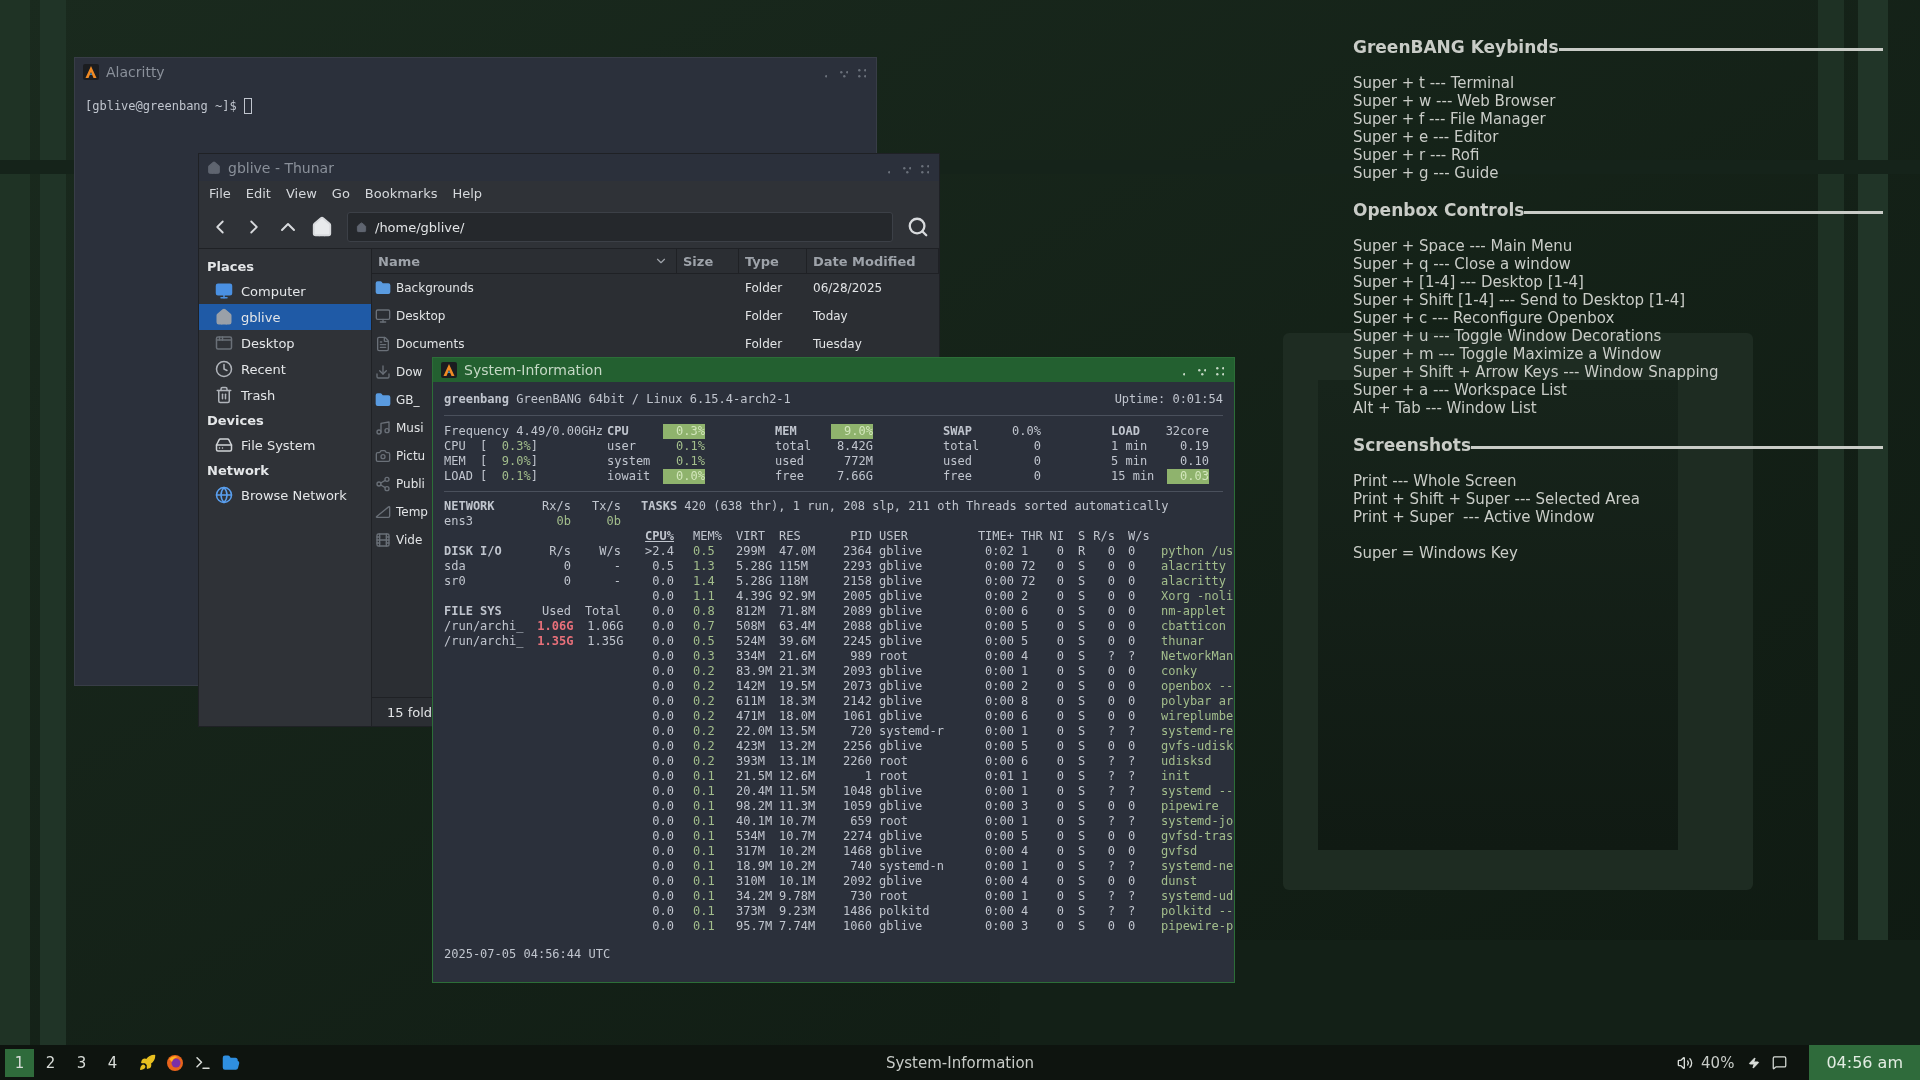 This screenshot has height=1080, width=1920. I want to click on workspace-button: 2, so click(50, 1062).